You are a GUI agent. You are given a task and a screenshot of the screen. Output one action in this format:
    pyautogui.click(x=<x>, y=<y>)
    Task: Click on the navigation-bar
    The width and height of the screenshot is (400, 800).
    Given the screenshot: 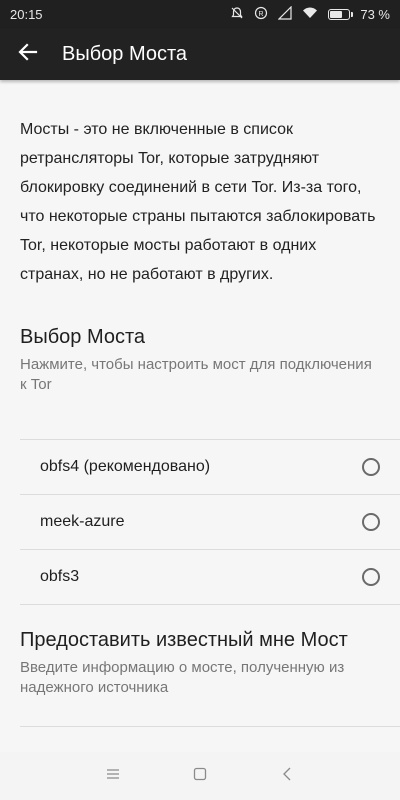 What is the action you would take?
    pyautogui.click(x=200, y=776)
    